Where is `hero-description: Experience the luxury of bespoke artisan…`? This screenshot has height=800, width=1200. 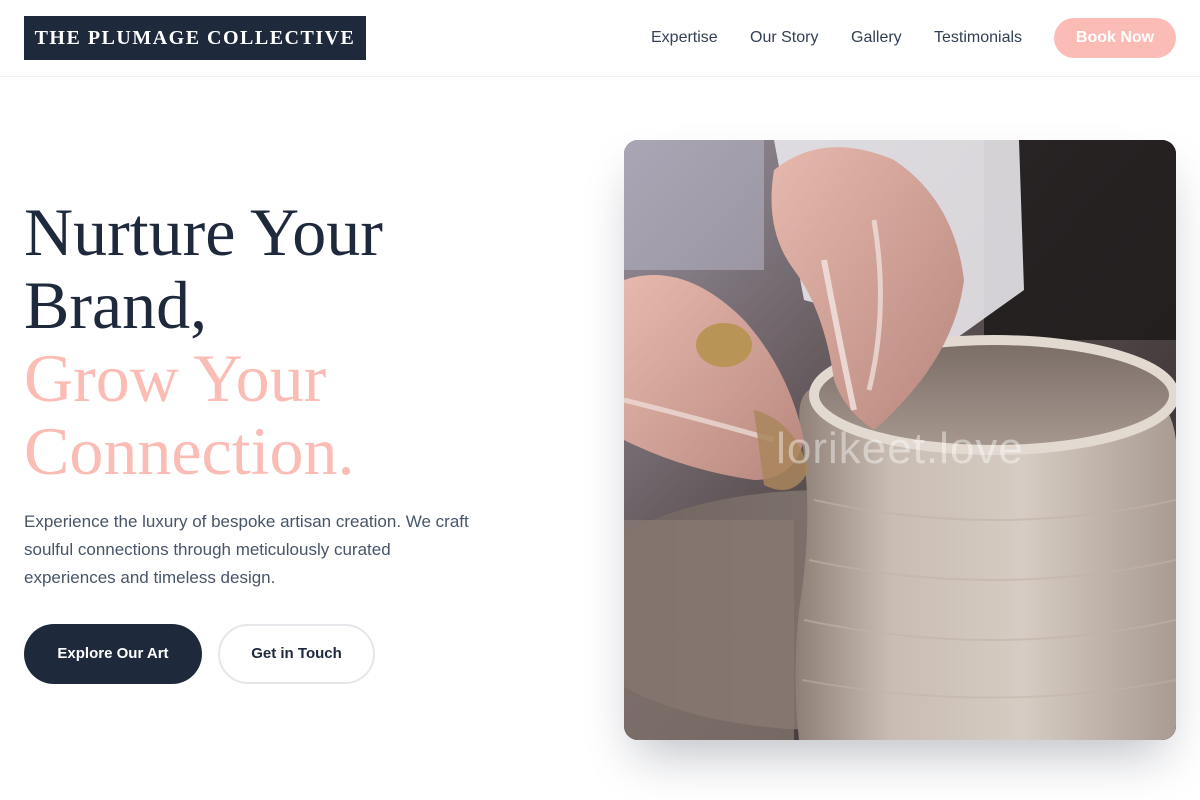
hero-description: Experience the luxury of bespoke artisan… is located at coordinates (246, 549).